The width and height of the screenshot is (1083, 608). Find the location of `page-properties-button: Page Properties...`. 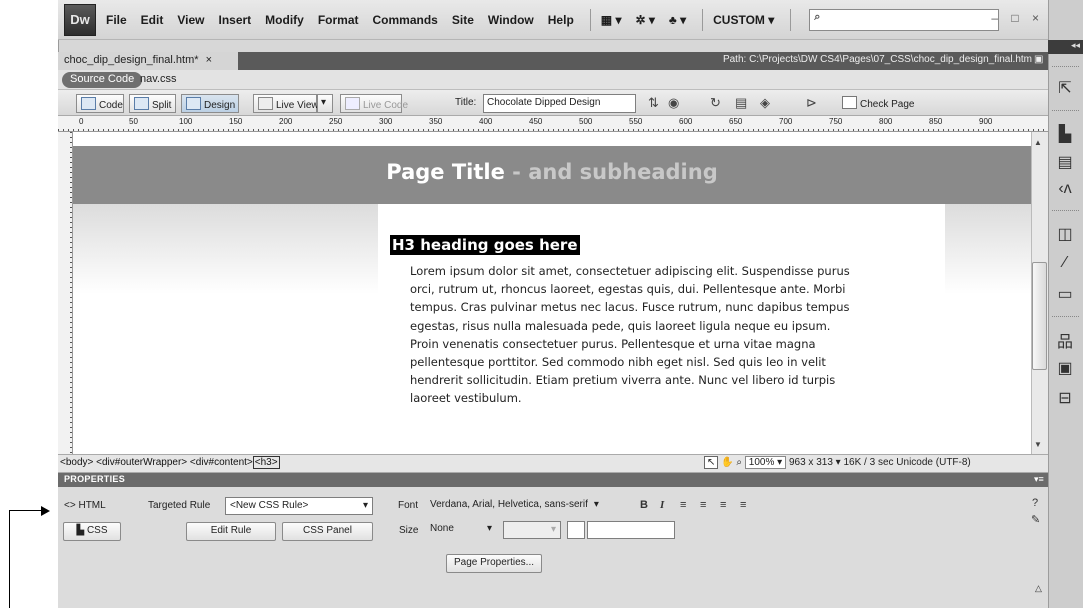

page-properties-button: Page Properties... is located at coordinates (494, 563).